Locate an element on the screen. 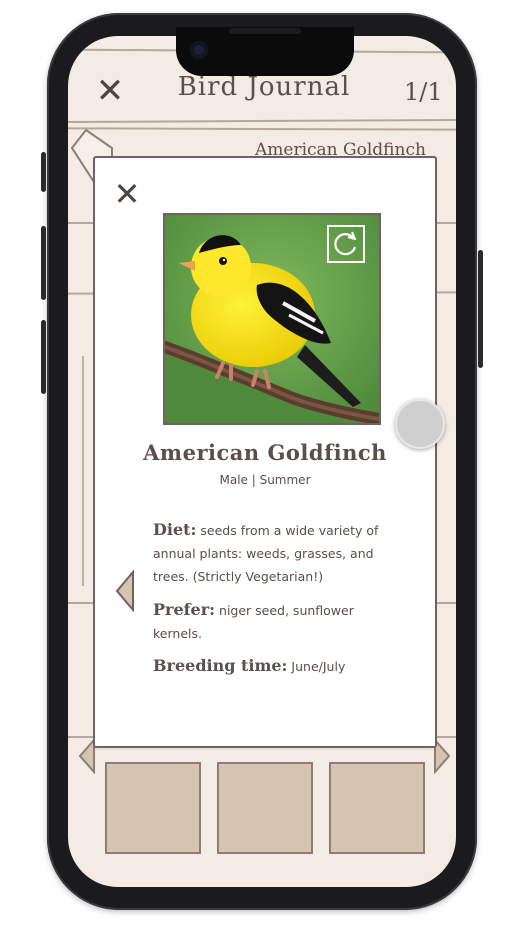 The image size is (522, 927). touch-indicator is located at coordinates (420, 424).